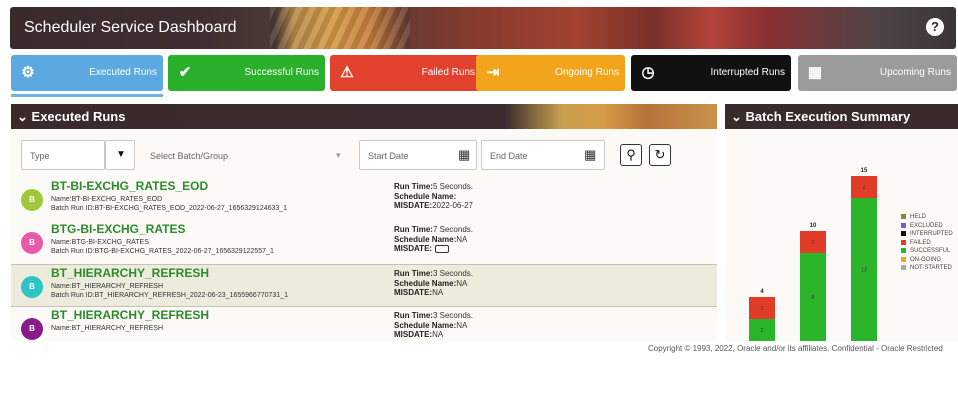 The width and height of the screenshot is (958, 396). I want to click on chevron-down-icon: ▾, so click(338, 155).